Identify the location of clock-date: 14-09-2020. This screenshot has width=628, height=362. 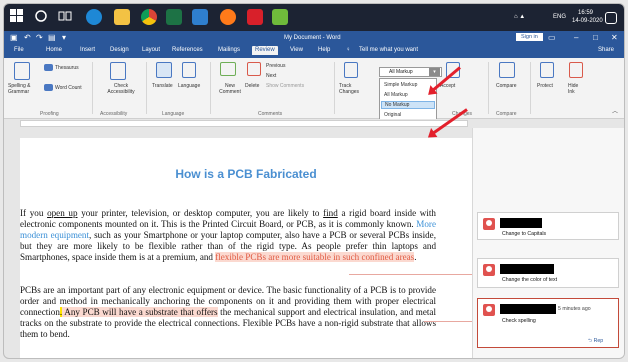
(587, 21).